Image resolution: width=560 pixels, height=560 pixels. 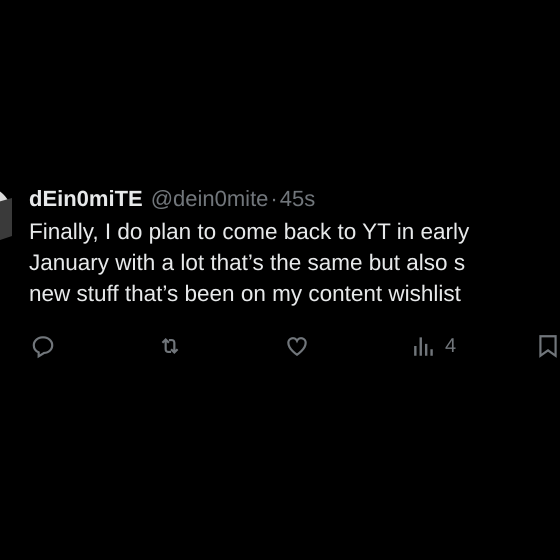 I want to click on post-text-line: new stuff that’s been on my content wishlist, so click(x=245, y=294).